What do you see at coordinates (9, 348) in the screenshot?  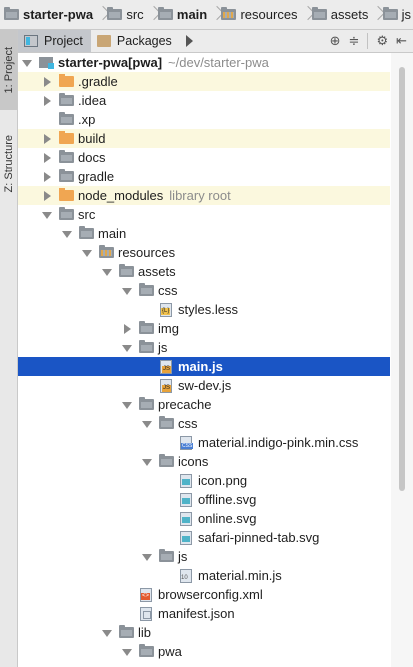 I see `tool-window-strip: 1: Project Z: Structure` at bounding box center [9, 348].